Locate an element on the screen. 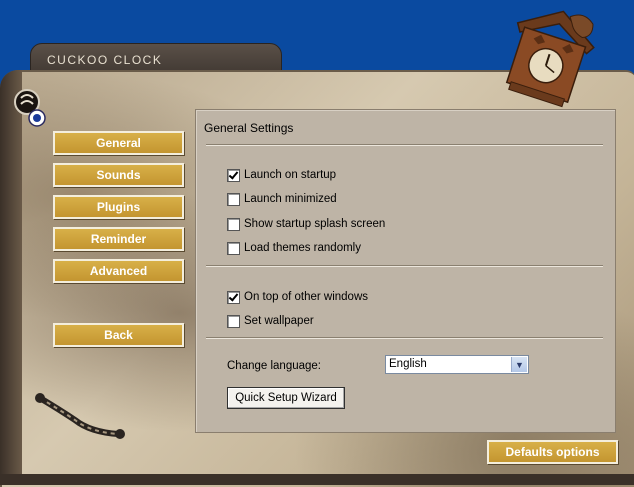 This screenshot has width=634, height=487. app-title: CUCKOO CLOCK is located at coordinates (105, 60).